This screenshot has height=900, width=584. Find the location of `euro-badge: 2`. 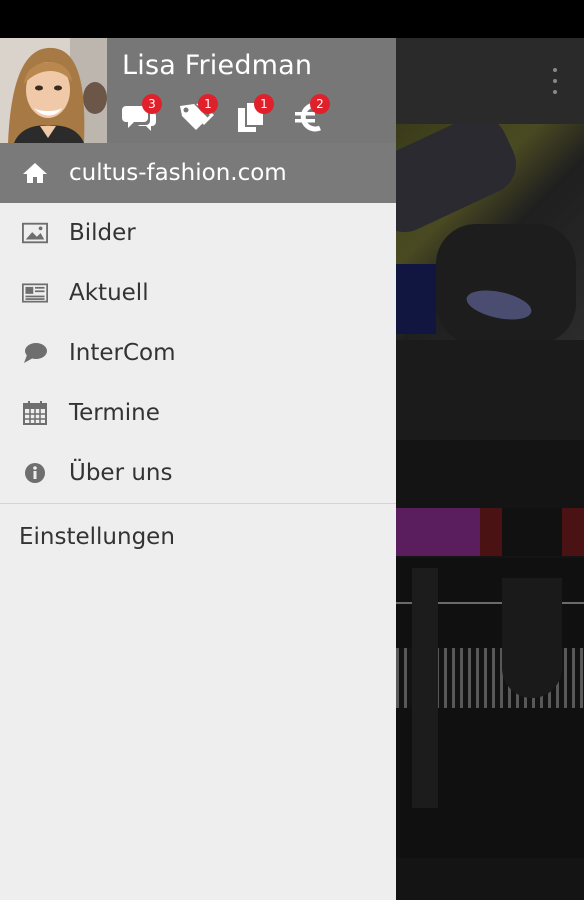

euro-badge: 2 is located at coordinates (320, 104).